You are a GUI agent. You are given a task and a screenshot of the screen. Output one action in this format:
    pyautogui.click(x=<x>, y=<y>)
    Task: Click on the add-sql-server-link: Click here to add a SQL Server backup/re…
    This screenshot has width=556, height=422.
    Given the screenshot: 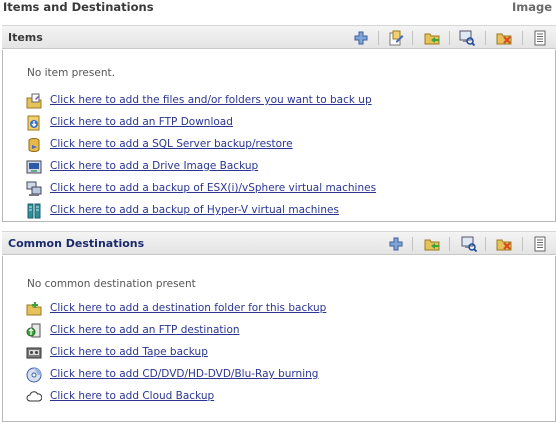 What is the action you would take?
    pyautogui.click(x=171, y=144)
    